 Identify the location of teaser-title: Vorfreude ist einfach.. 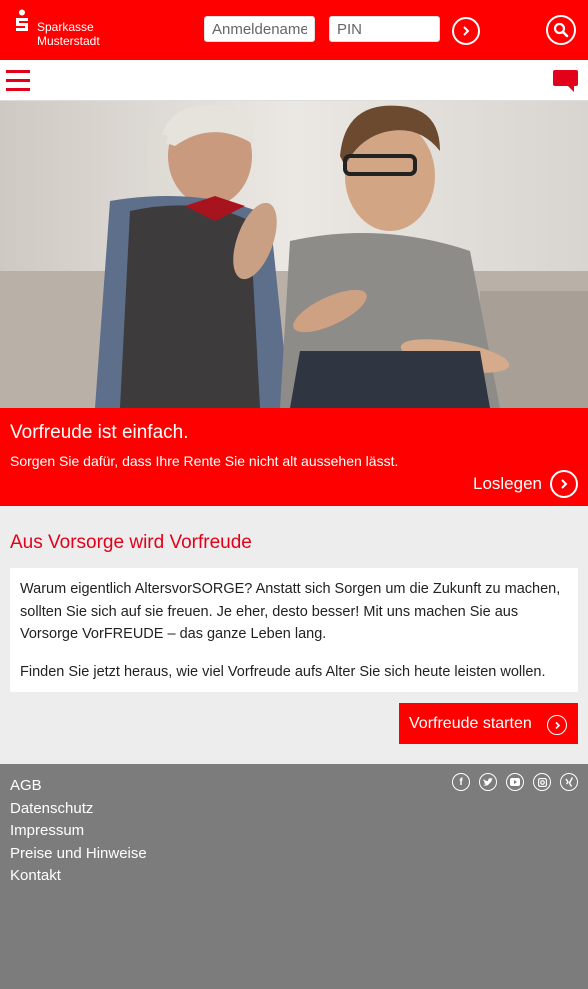
(99, 432).